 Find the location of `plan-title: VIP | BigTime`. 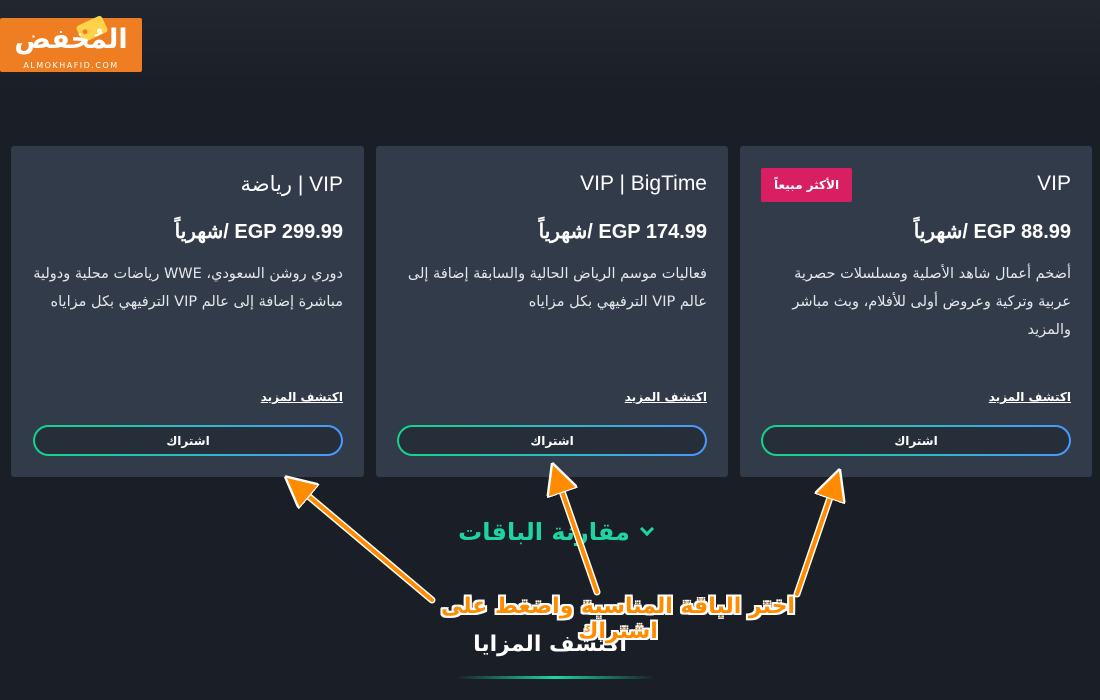

plan-title: VIP | BigTime is located at coordinates (643, 183).